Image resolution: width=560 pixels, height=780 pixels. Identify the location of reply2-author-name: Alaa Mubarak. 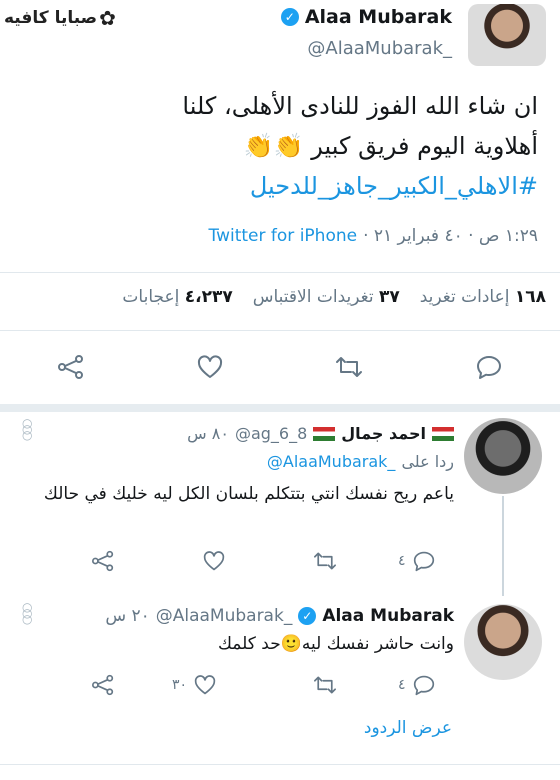
(388, 616).